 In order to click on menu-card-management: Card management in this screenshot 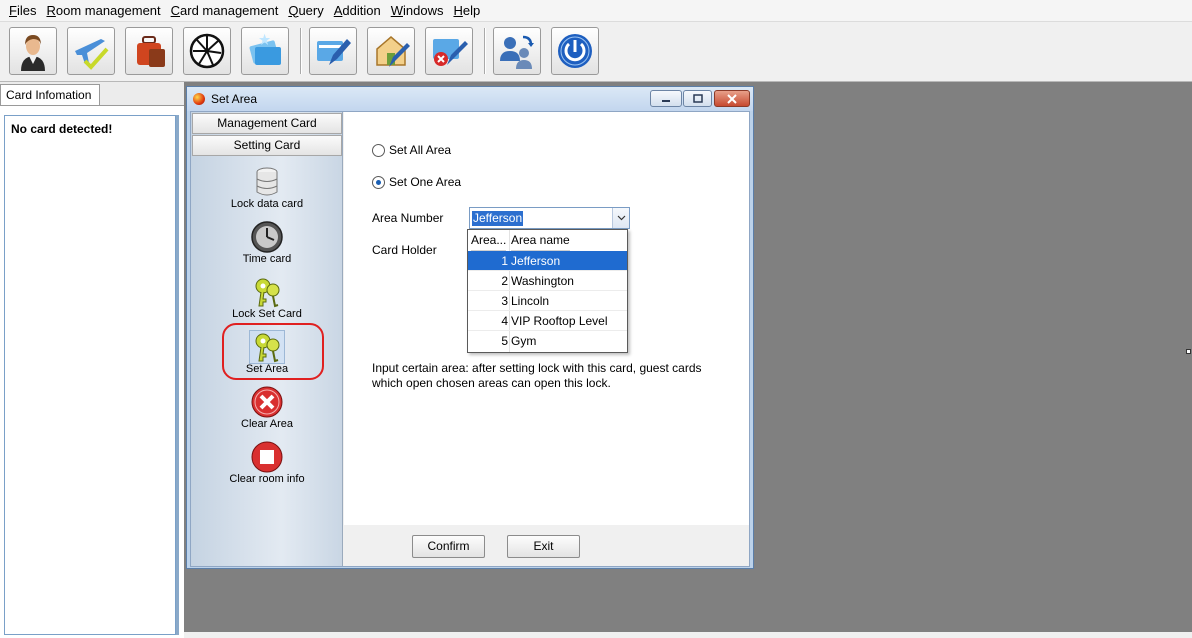, I will do `click(225, 11)`.